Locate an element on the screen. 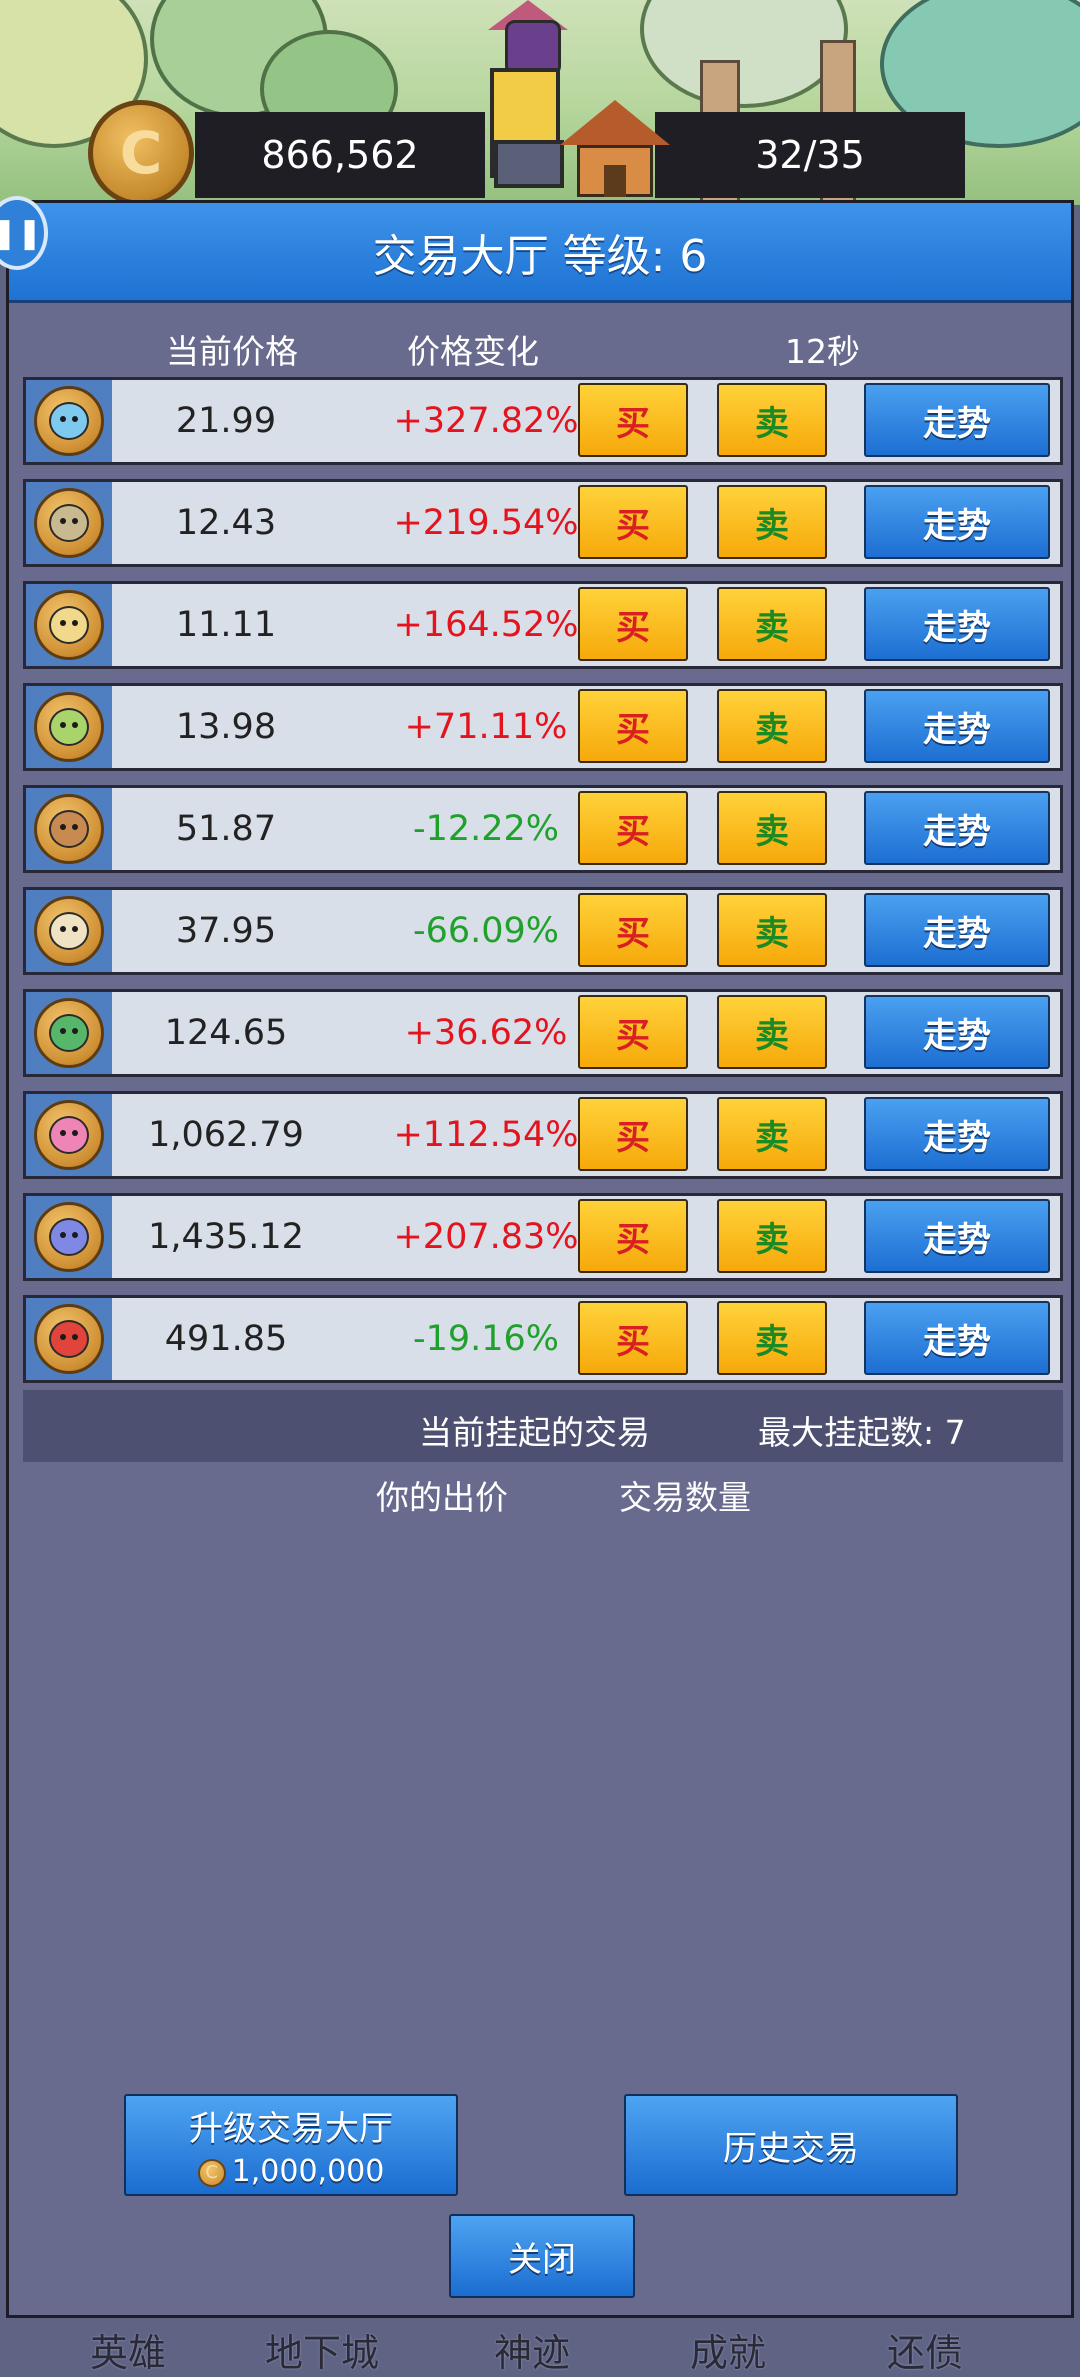  refresh-timer: 12秒 is located at coordinates (822, 351).